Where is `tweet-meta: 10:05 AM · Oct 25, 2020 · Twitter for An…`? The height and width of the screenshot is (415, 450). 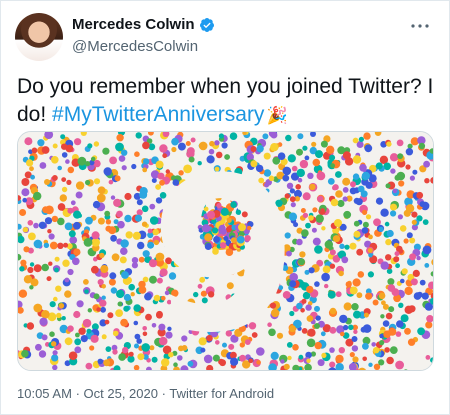 tweet-meta: 10:05 AM · Oct 25, 2020 · Twitter for An… is located at coordinates (145, 394).